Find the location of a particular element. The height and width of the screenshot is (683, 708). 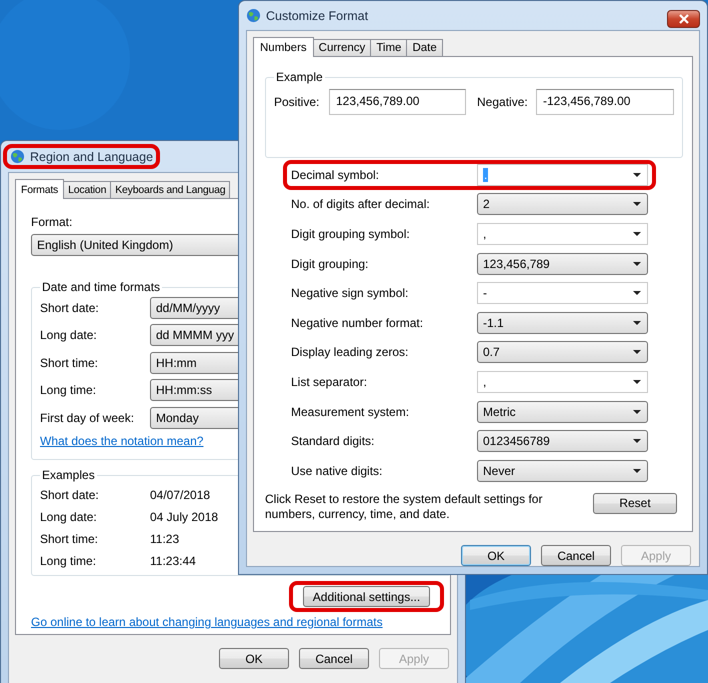

setting-label: No. of digits after decimal: is located at coordinates (361, 204).